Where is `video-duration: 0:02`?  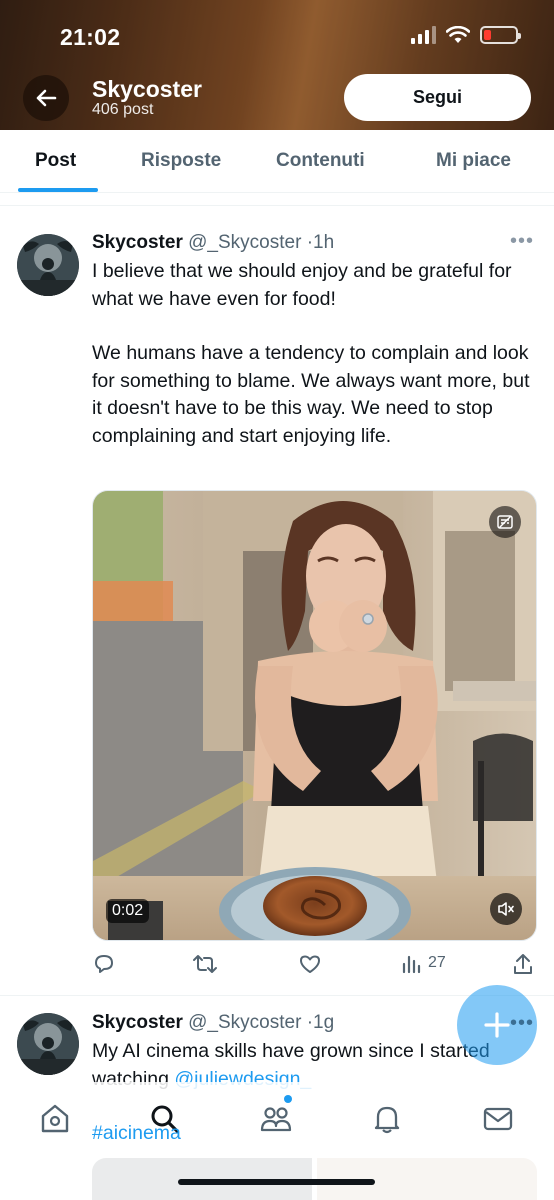 video-duration: 0:02 is located at coordinates (128, 911).